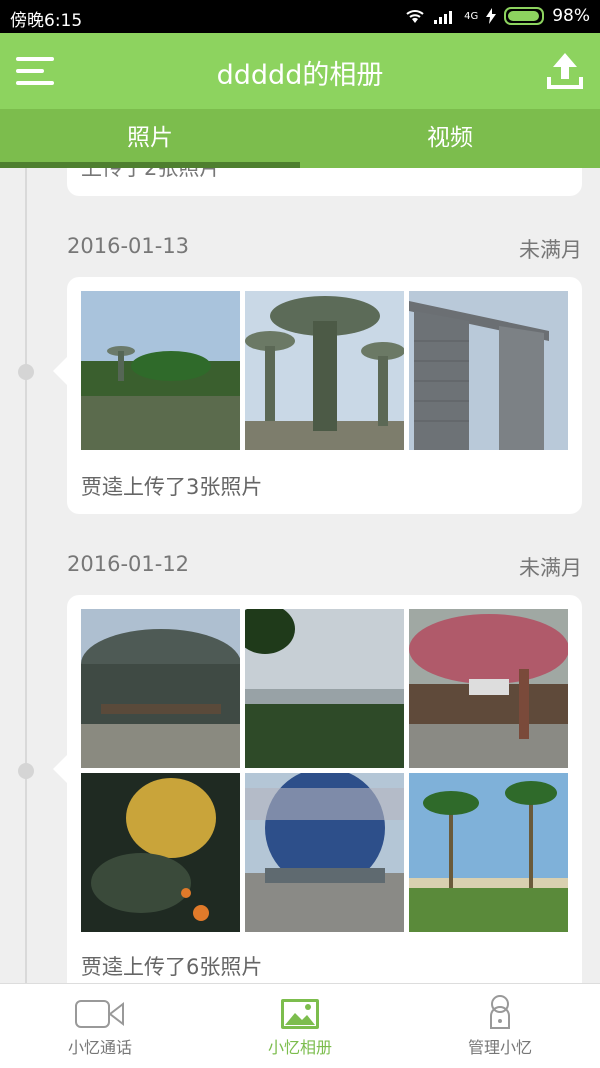 The height and width of the screenshot is (1068, 600). I want to click on wifi-icon, so click(415, 16).